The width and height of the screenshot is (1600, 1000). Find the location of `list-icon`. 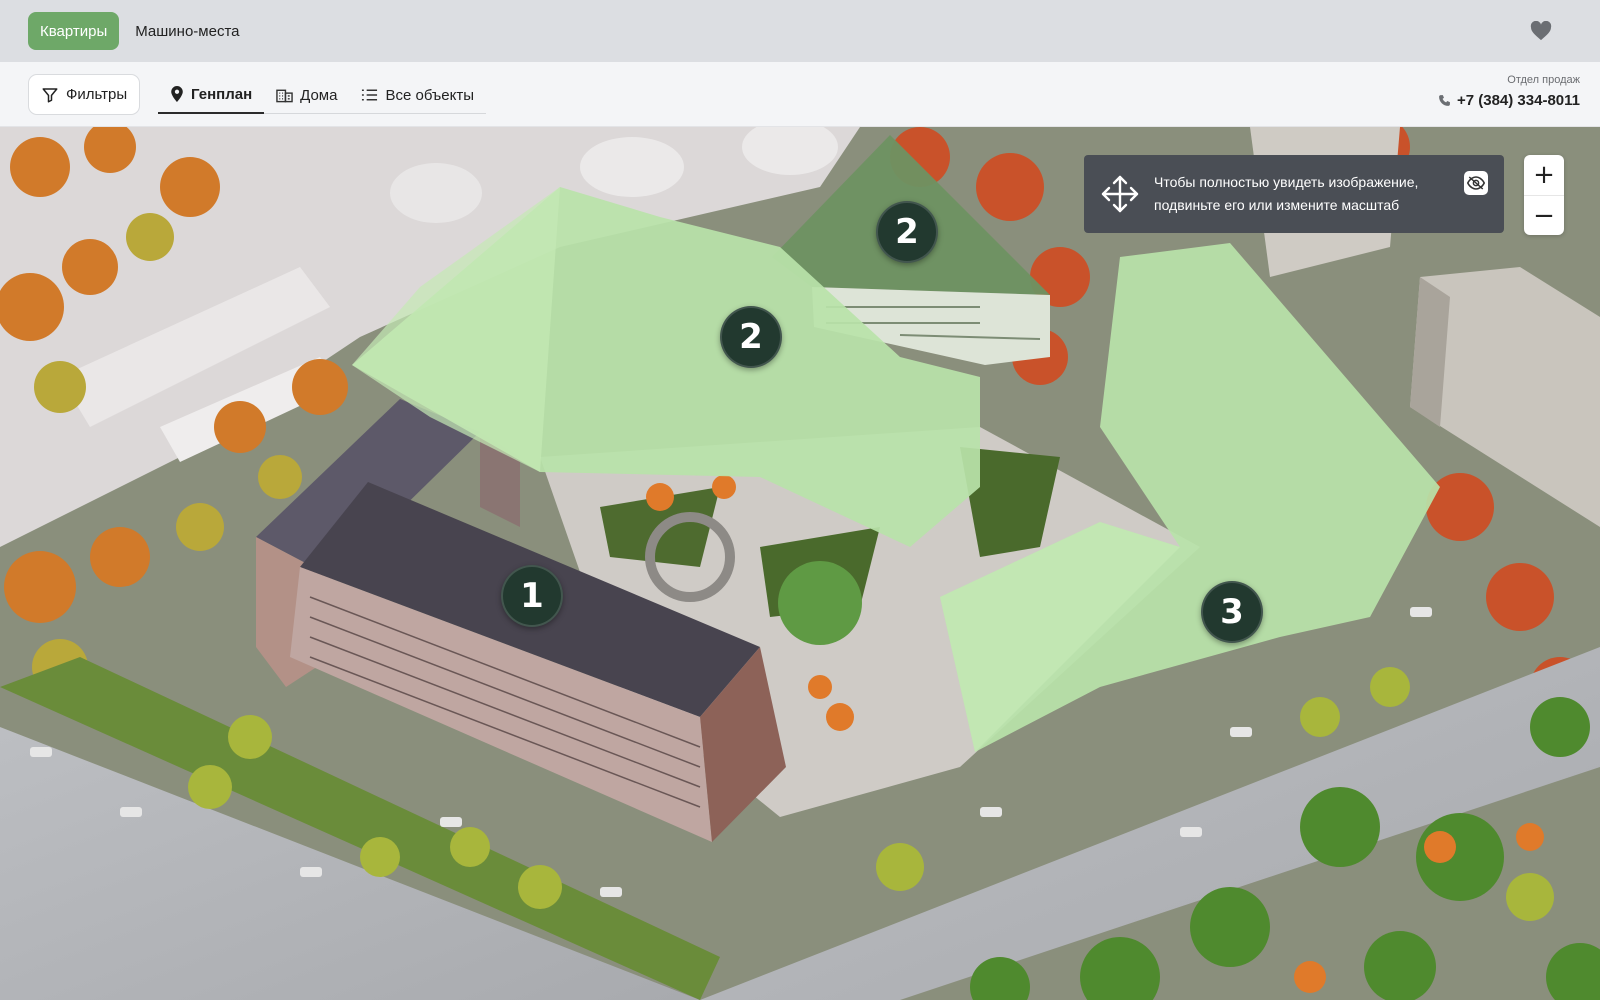

list-icon is located at coordinates (369, 95).